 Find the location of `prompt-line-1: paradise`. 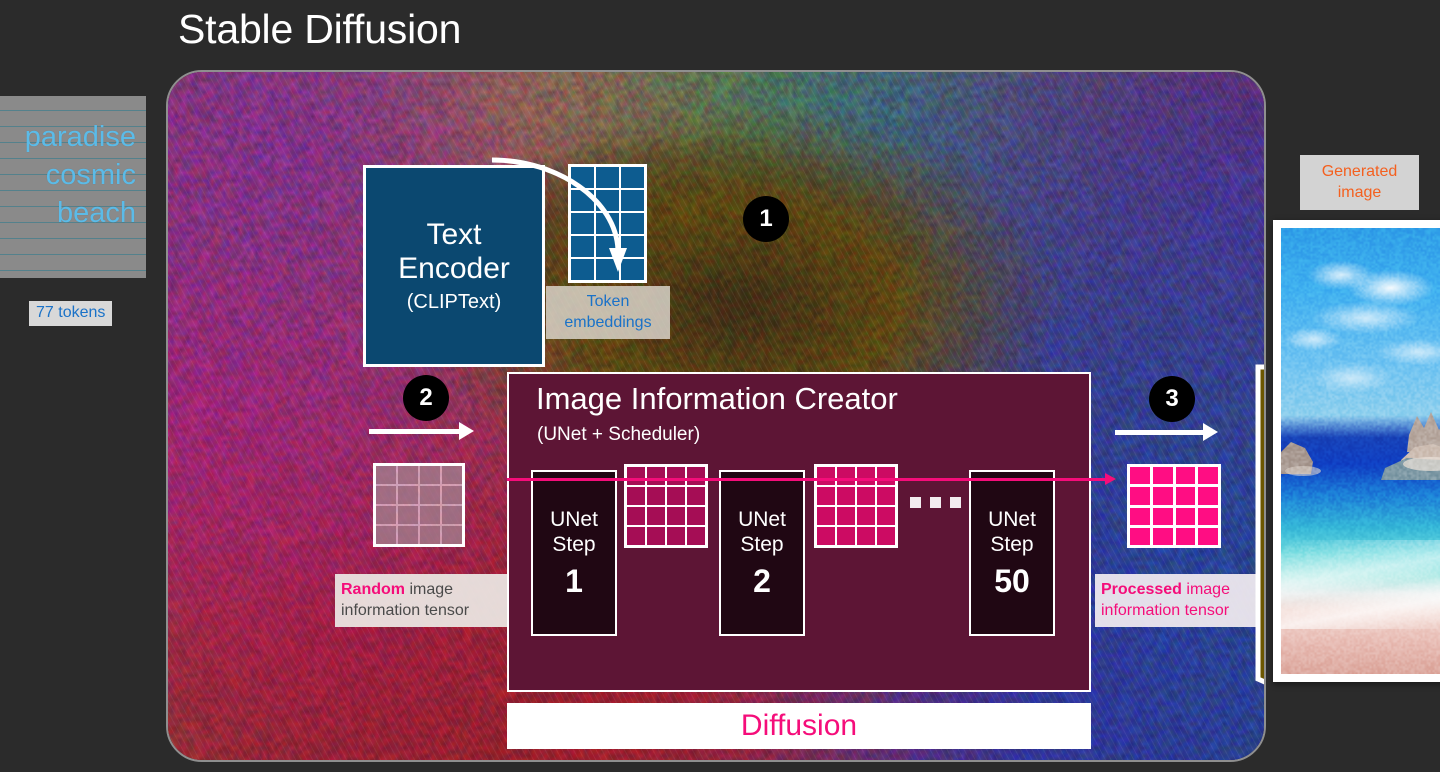

prompt-line-1: paradise is located at coordinates (80, 137).